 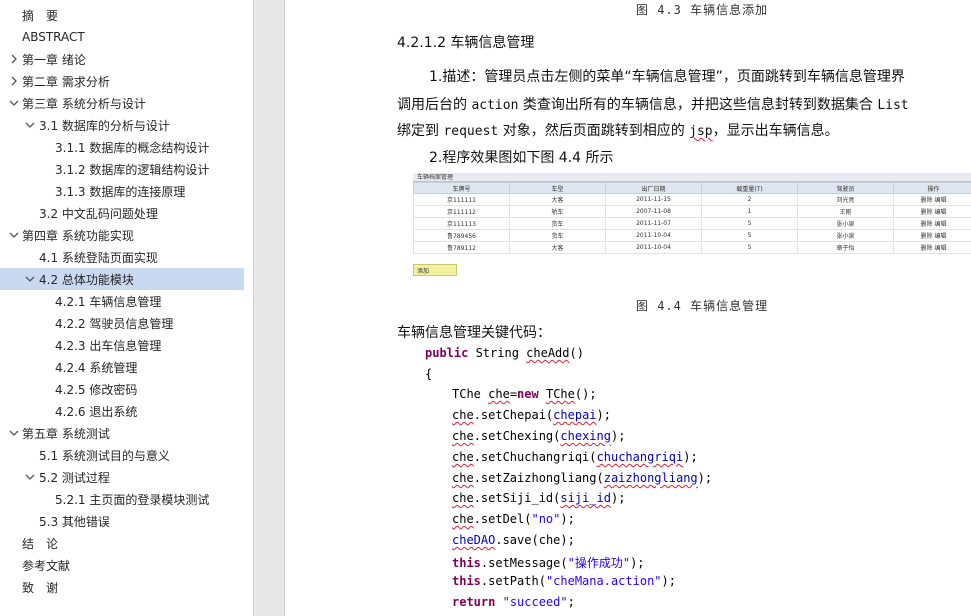 I want to click on nav-item-label: 3.2 中文乱码问题处理, so click(x=98, y=213).